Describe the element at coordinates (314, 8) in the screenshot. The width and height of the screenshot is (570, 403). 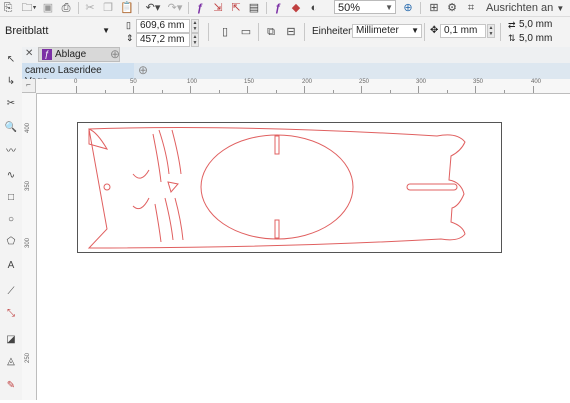
I see `connect-icon: ◐` at that location.